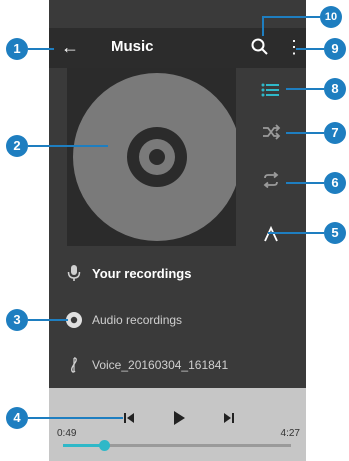  What do you see at coordinates (335, 89) in the screenshot?
I see `callout-8: 8` at bounding box center [335, 89].